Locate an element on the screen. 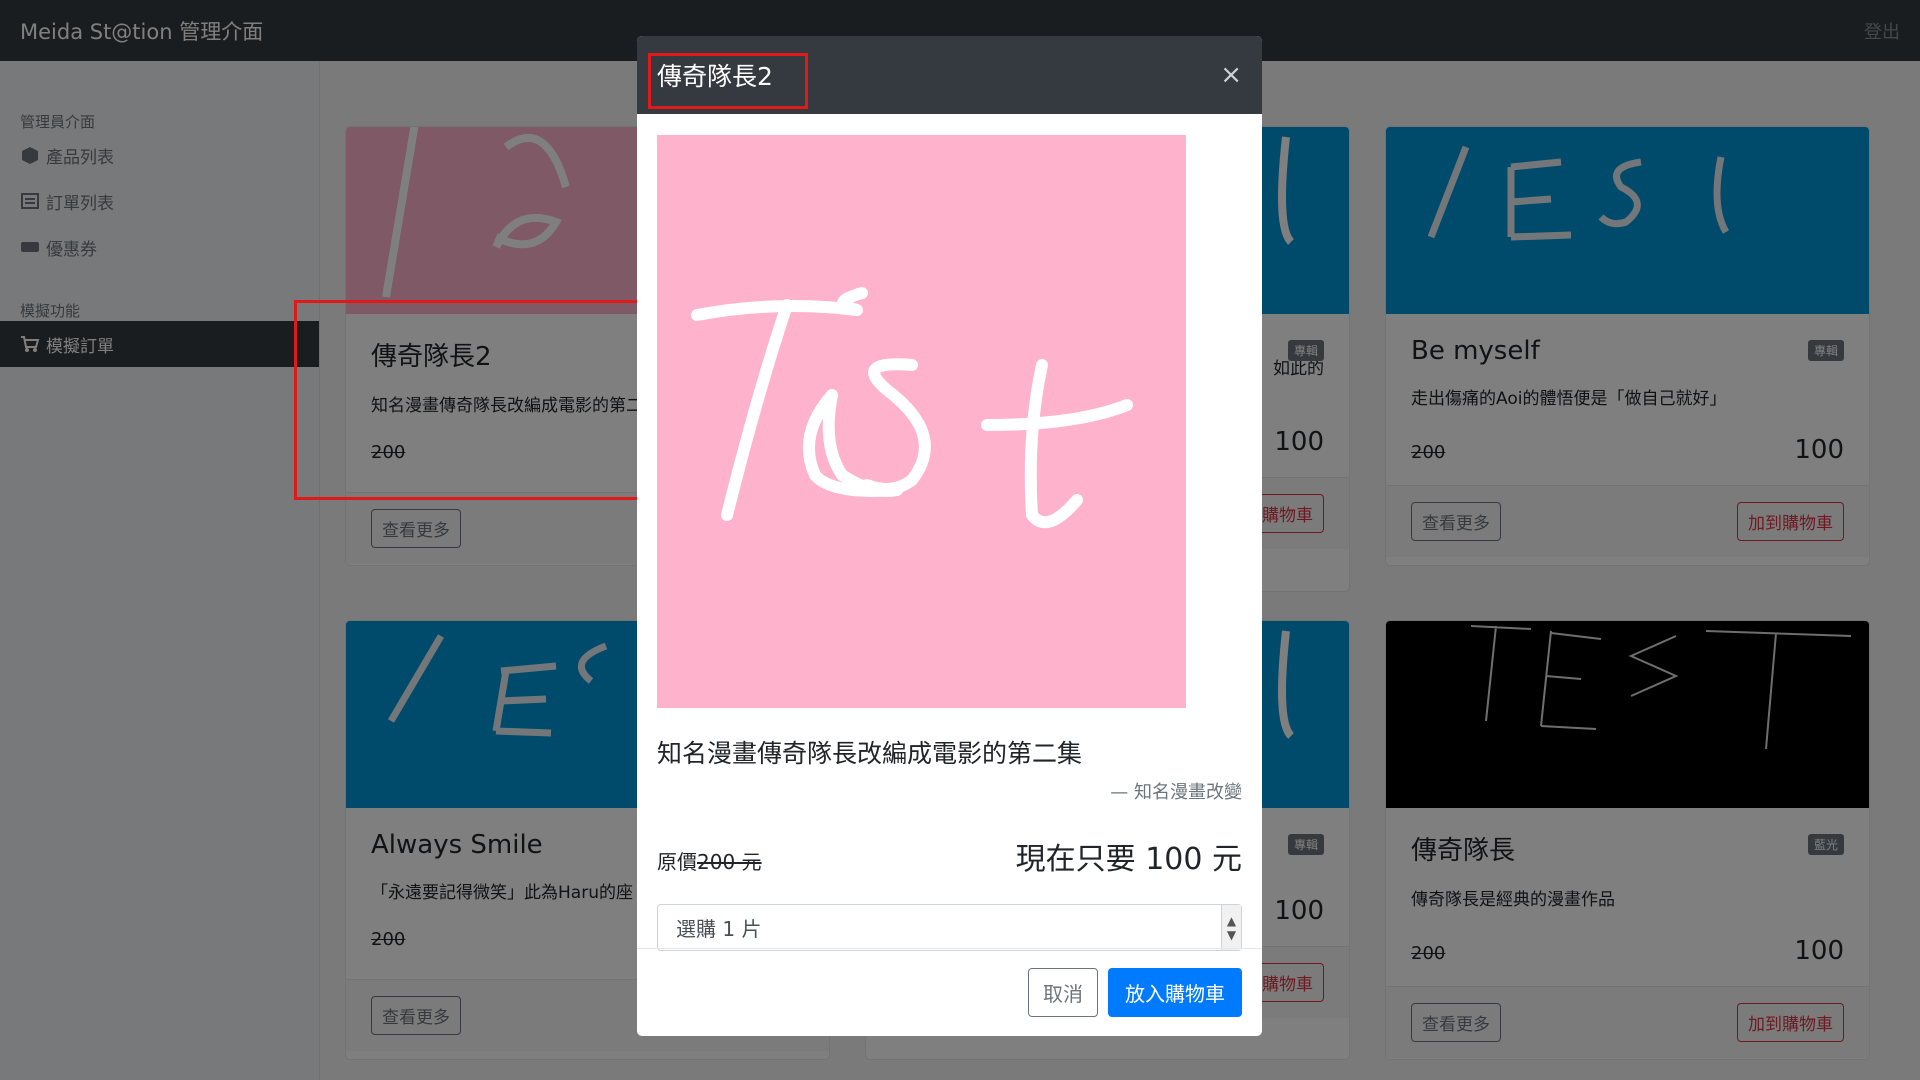  original-price: 原價200 元 is located at coordinates (709, 860).